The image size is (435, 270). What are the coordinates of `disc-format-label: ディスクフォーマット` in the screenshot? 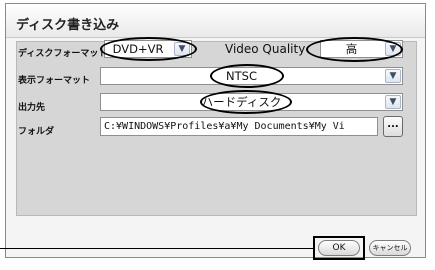 It's located at (63, 54).